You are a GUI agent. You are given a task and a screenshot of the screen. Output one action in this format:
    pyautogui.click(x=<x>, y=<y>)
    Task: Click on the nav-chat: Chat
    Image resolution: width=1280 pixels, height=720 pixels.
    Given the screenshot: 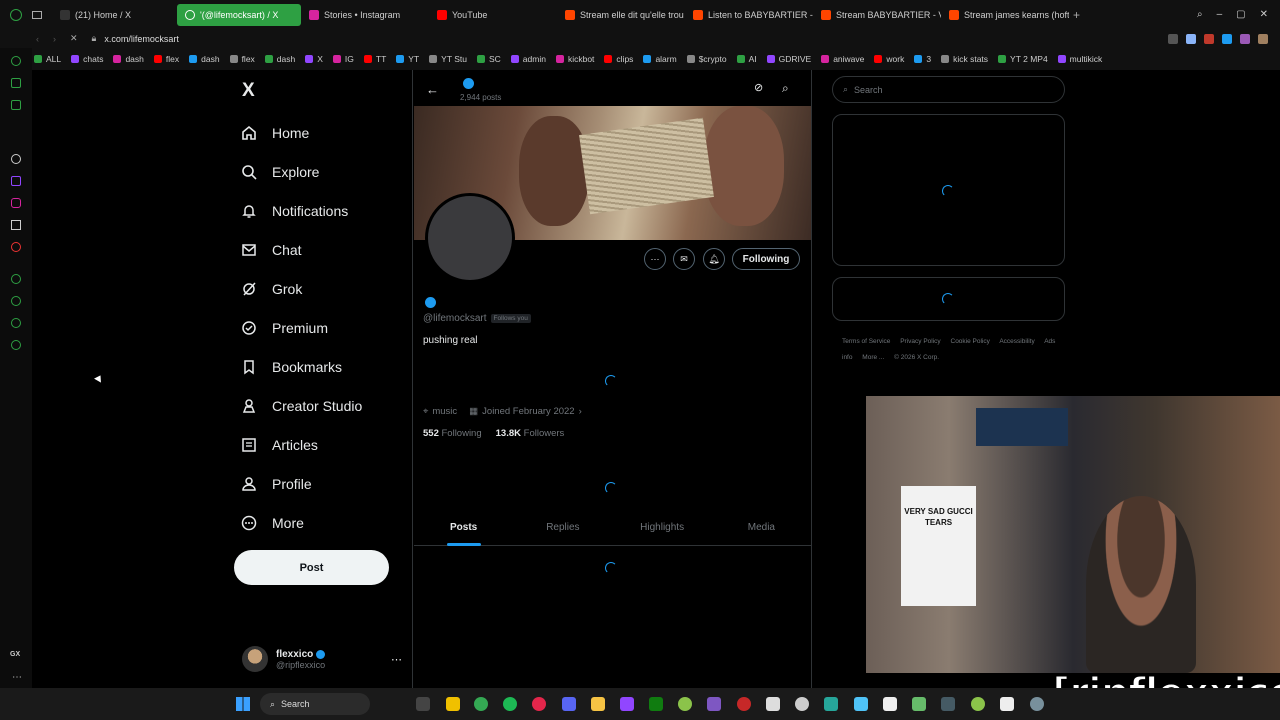 What is the action you would take?
    pyautogui.click(x=325, y=249)
    